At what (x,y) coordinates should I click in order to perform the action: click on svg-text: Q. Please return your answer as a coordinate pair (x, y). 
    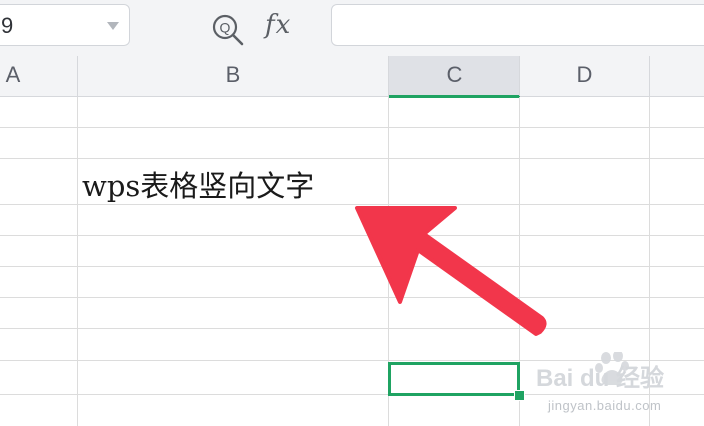
    Looking at the image, I should click on (225, 28).